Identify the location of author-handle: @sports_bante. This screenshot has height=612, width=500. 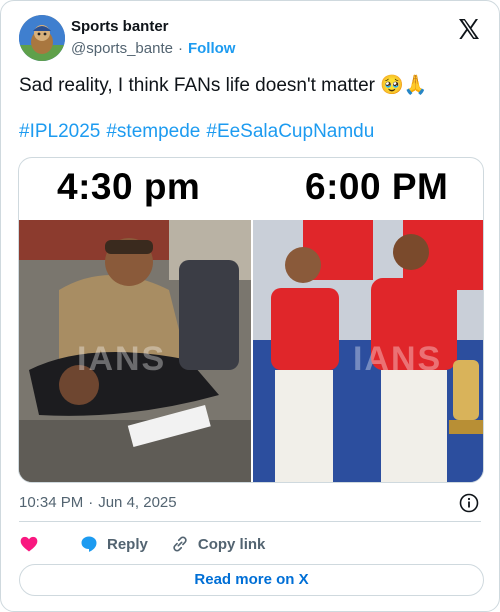
(122, 48).